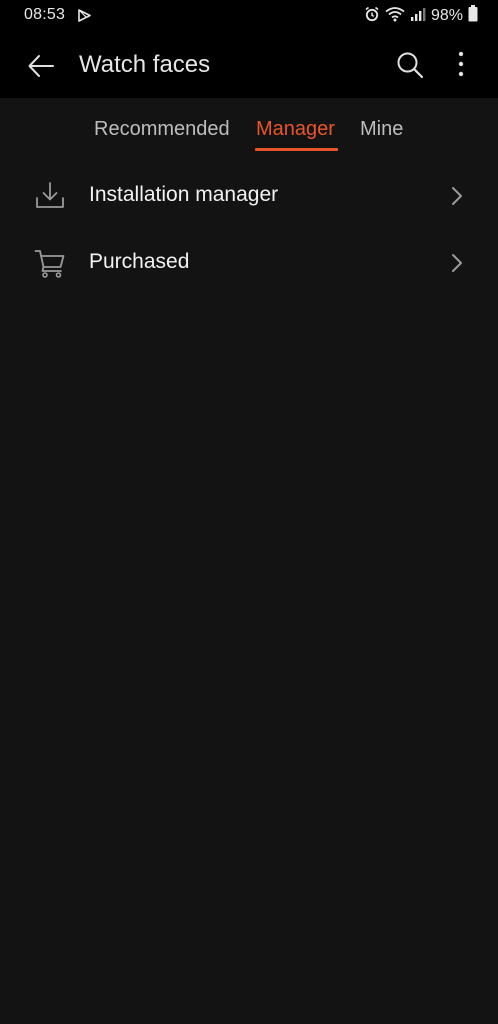 The width and height of the screenshot is (498, 1024). I want to click on list-item-label: Installation manager, so click(184, 194).